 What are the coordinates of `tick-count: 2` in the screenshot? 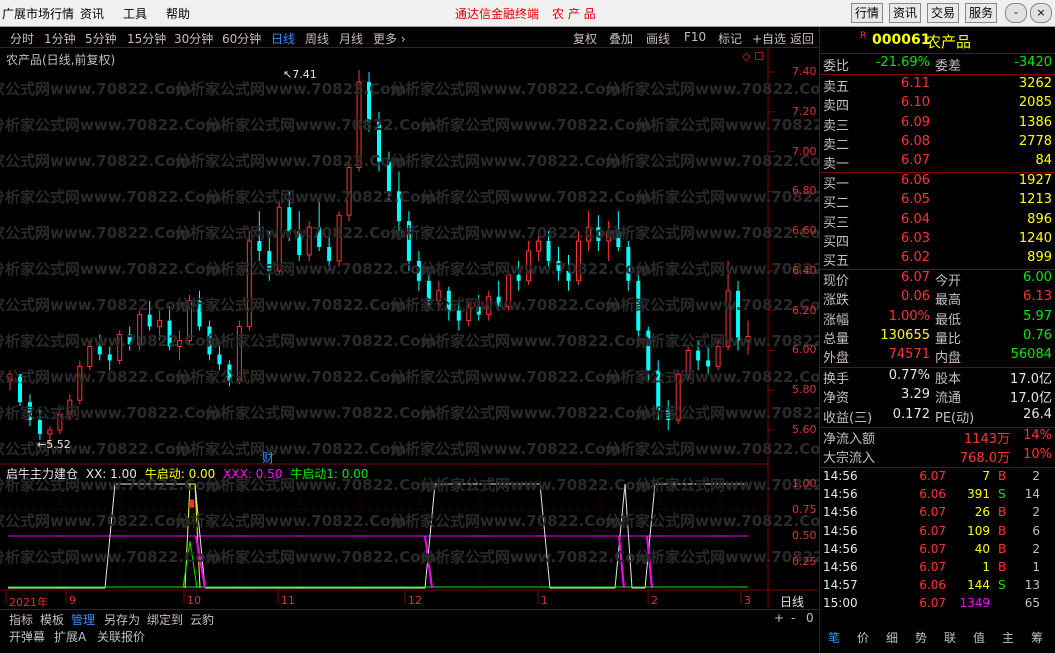 It's located at (1036, 512).